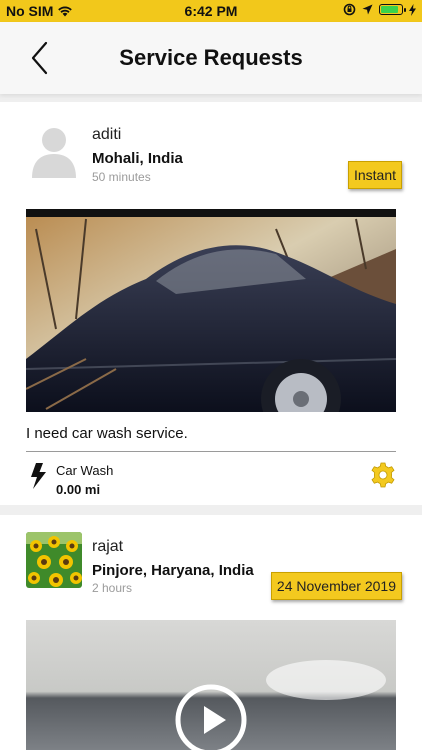  I want to click on lightning-bolt-icon, so click(38, 476).